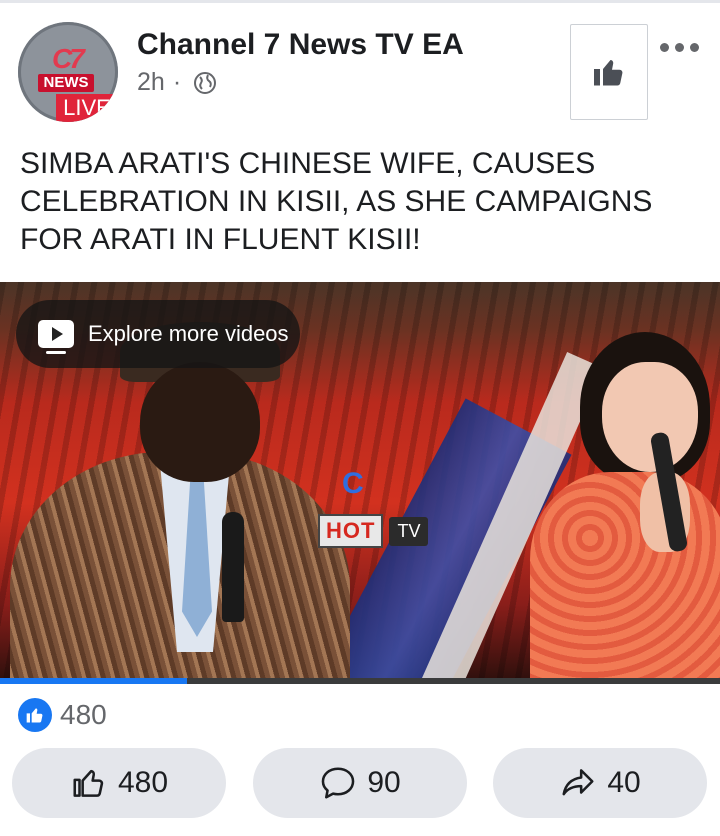 The width and height of the screenshot is (720, 836). What do you see at coordinates (600, 783) in the screenshot?
I see `share-button: 40` at bounding box center [600, 783].